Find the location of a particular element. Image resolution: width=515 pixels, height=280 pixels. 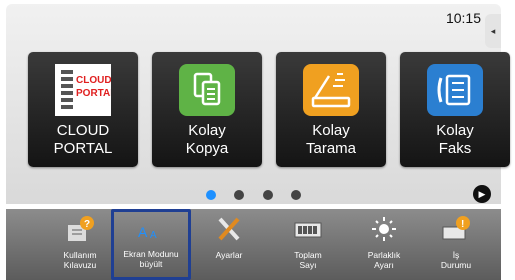

copy-icon is located at coordinates (207, 90).